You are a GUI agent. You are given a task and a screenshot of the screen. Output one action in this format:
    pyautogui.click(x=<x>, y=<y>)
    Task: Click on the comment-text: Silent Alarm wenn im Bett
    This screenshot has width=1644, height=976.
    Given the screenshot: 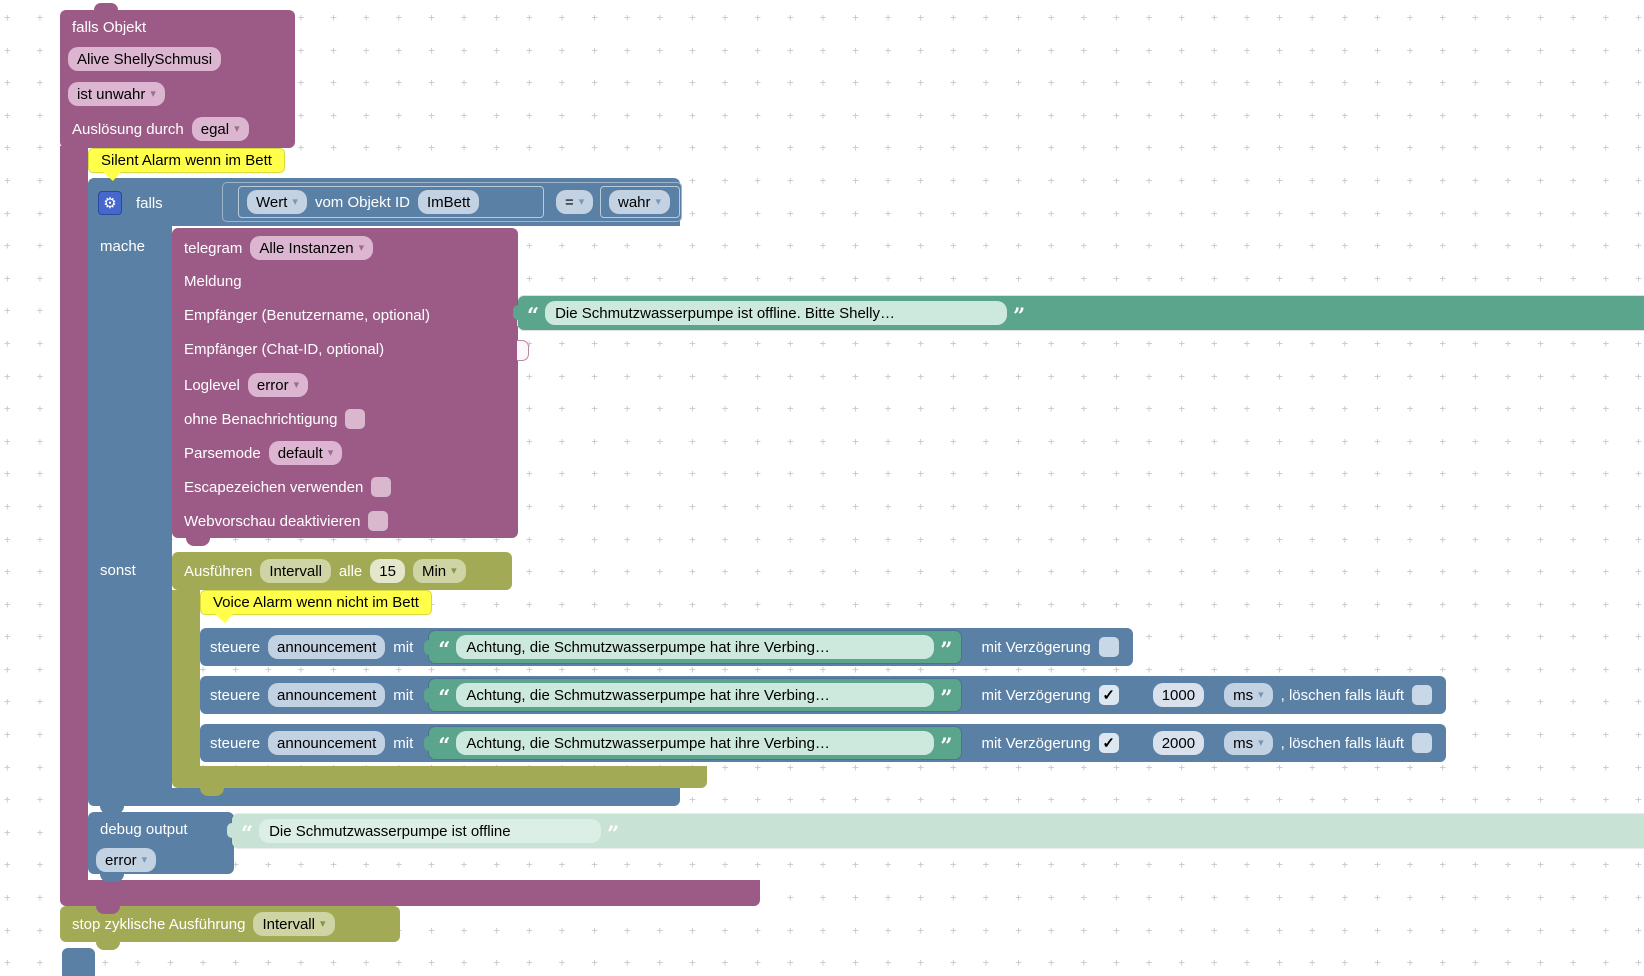 What is the action you would take?
    pyautogui.click(x=186, y=160)
    